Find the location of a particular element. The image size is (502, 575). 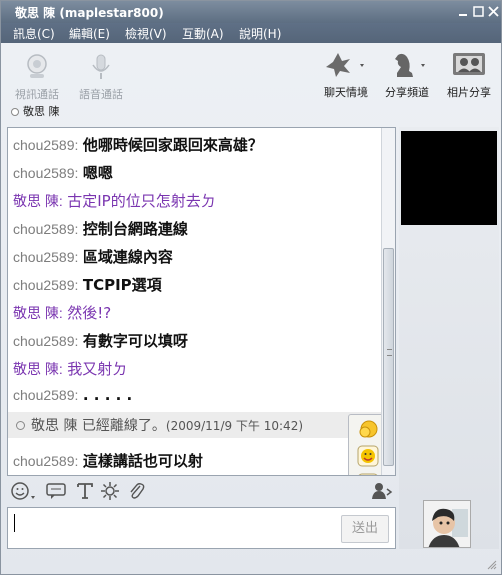

chat-mood-label: 聊天情境 is located at coordinates (346, 92).